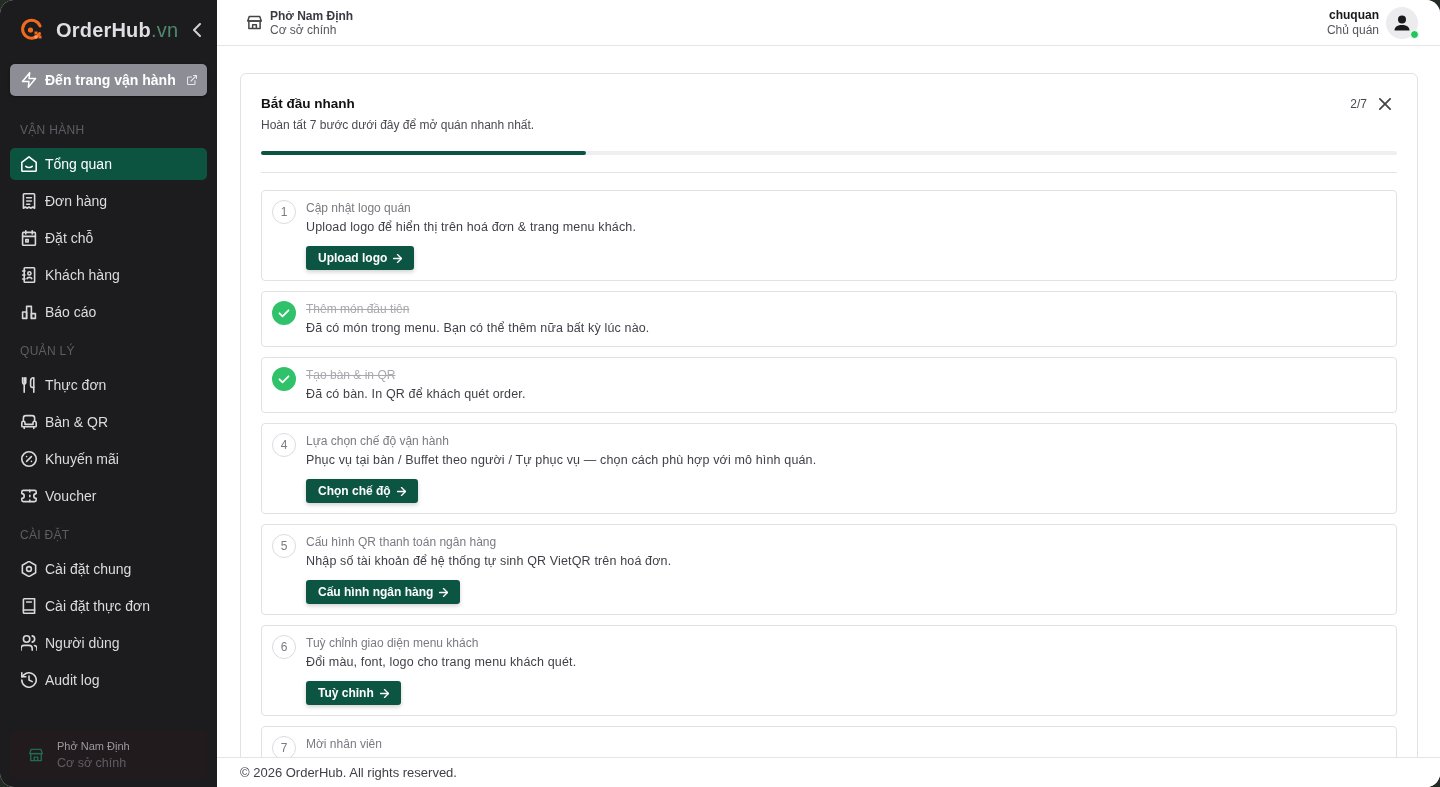  Describe the element at coordinates (29, 422) in the screenshot. I see `armchair-icon` at that location.